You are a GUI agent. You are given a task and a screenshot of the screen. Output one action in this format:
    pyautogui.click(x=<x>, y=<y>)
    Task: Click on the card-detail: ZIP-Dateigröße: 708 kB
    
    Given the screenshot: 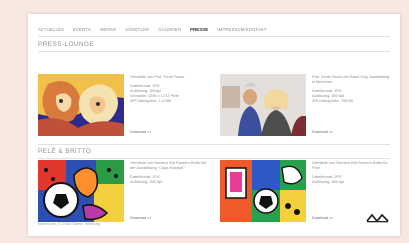 What is the action you would take?
    pyautogui.click(x=332, y=100)
    